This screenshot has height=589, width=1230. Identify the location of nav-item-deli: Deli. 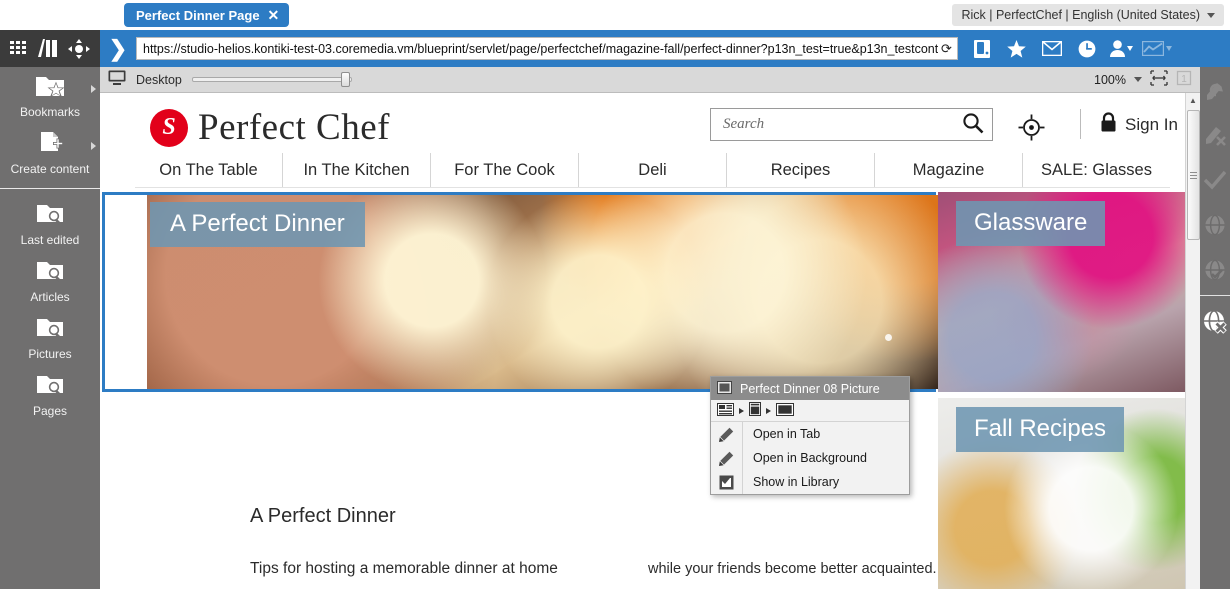
(652, 170).